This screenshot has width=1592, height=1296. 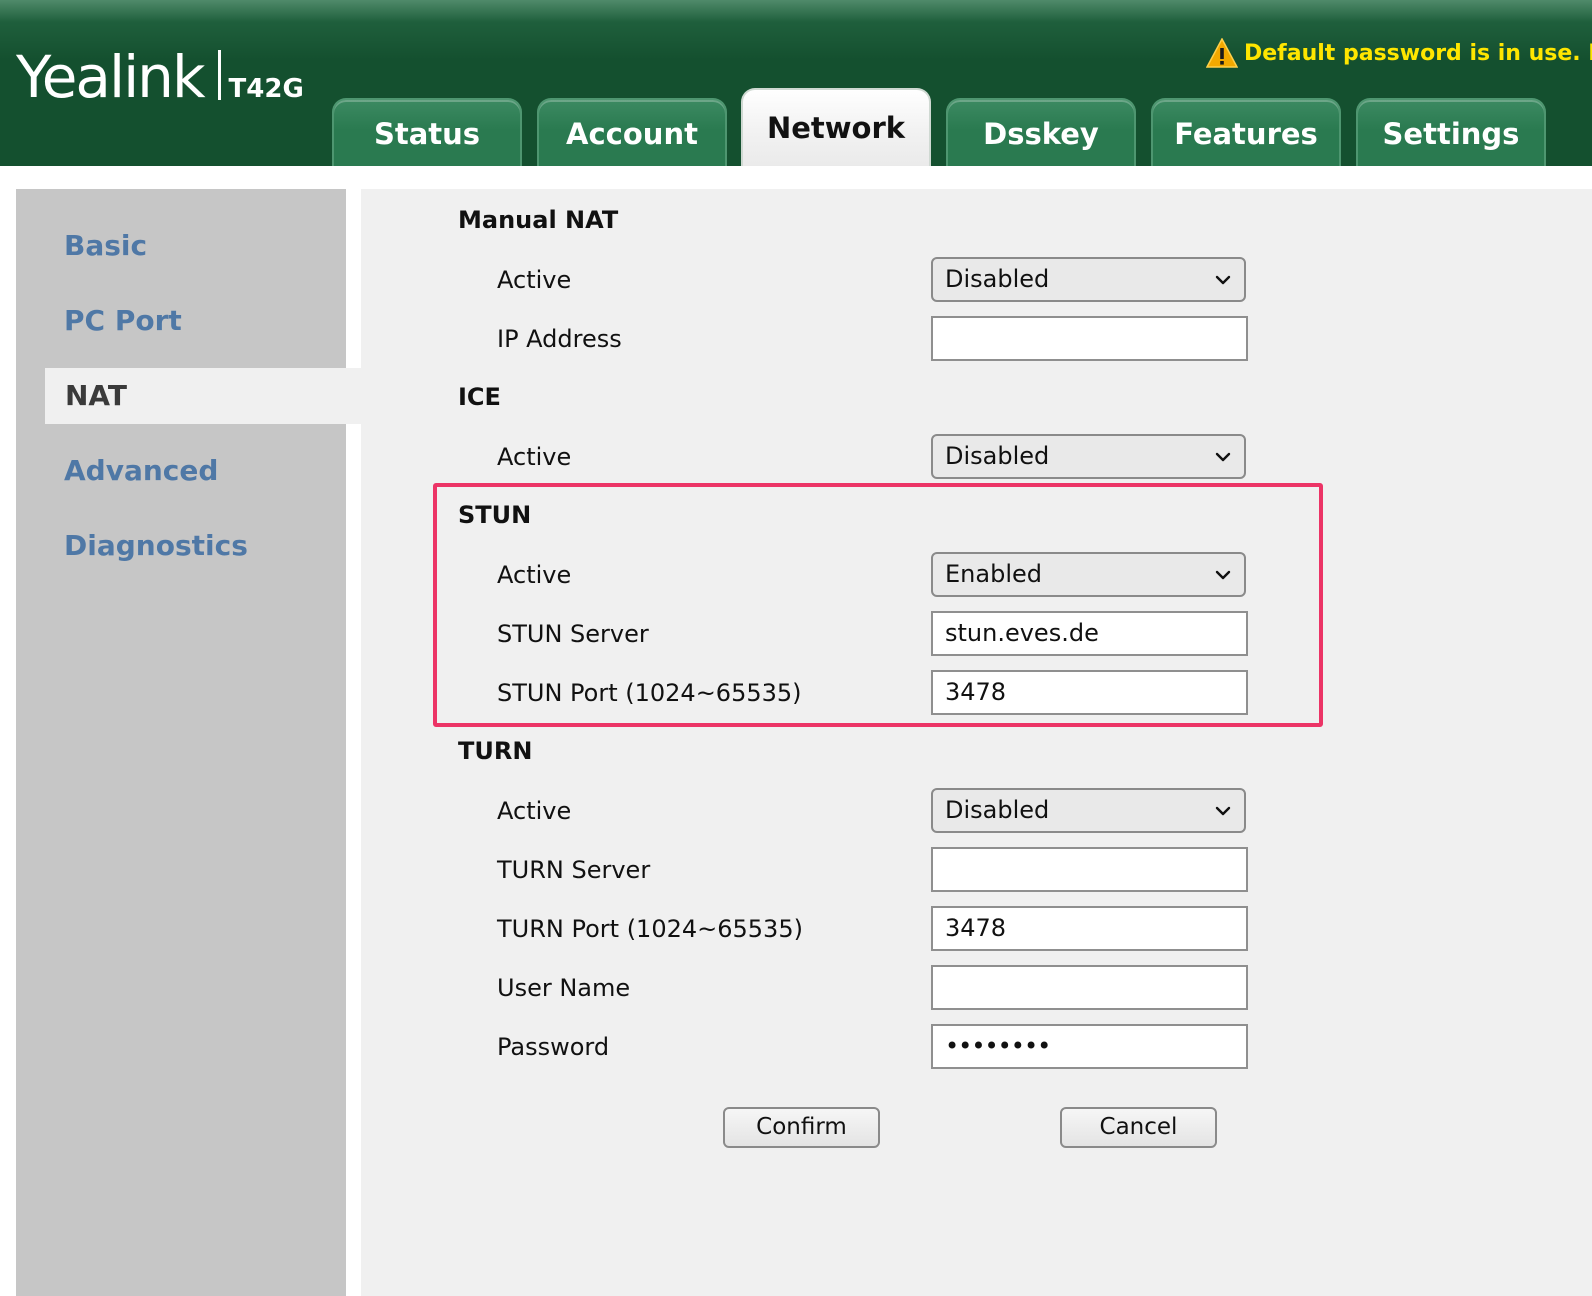 What do you see at coordinates (105, 245) in the screenshot?
I see `sidebar-item-basic: Basic` at bounding box center [105, 245].